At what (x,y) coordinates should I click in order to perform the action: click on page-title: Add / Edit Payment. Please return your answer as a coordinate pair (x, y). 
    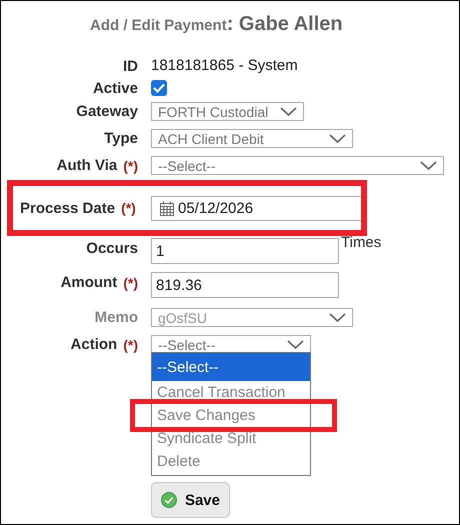
    Looking at the image, I should click on (158, 25).